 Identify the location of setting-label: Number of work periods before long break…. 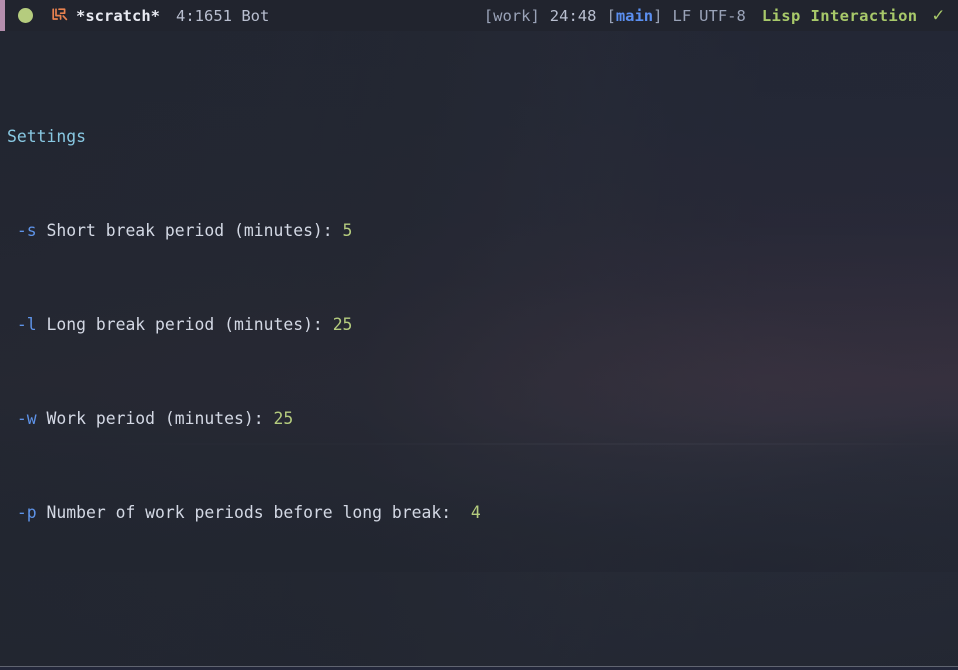
(249, 512).